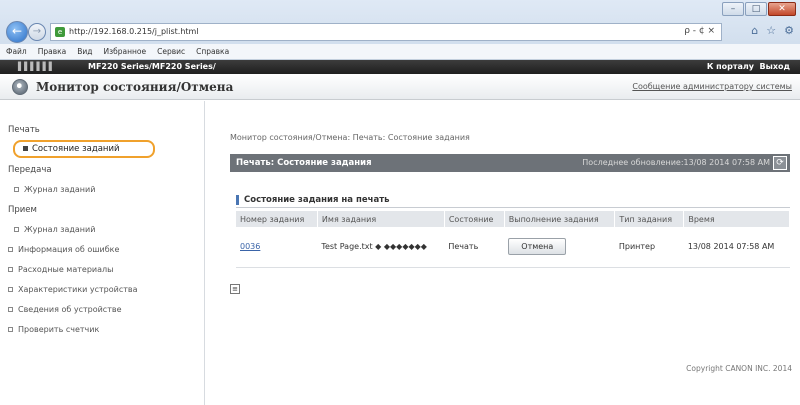  I want to click on column-job-number: Номер задания, so click(277, 219).